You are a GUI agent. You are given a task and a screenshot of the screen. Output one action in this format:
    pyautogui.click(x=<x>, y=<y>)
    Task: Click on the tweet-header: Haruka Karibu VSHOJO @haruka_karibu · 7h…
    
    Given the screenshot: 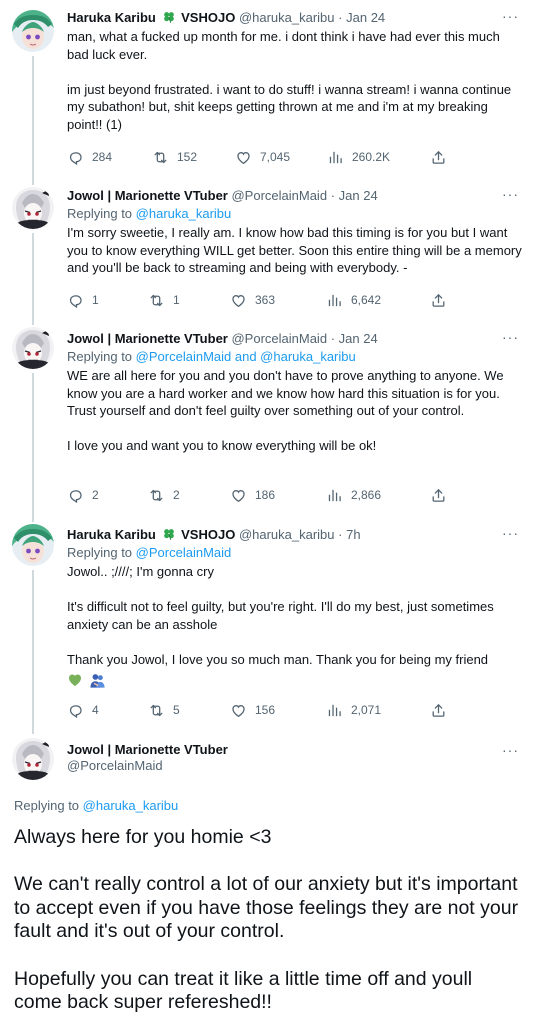 What is the action you would take?
    pyautogui.click(x=295, y=534)
    